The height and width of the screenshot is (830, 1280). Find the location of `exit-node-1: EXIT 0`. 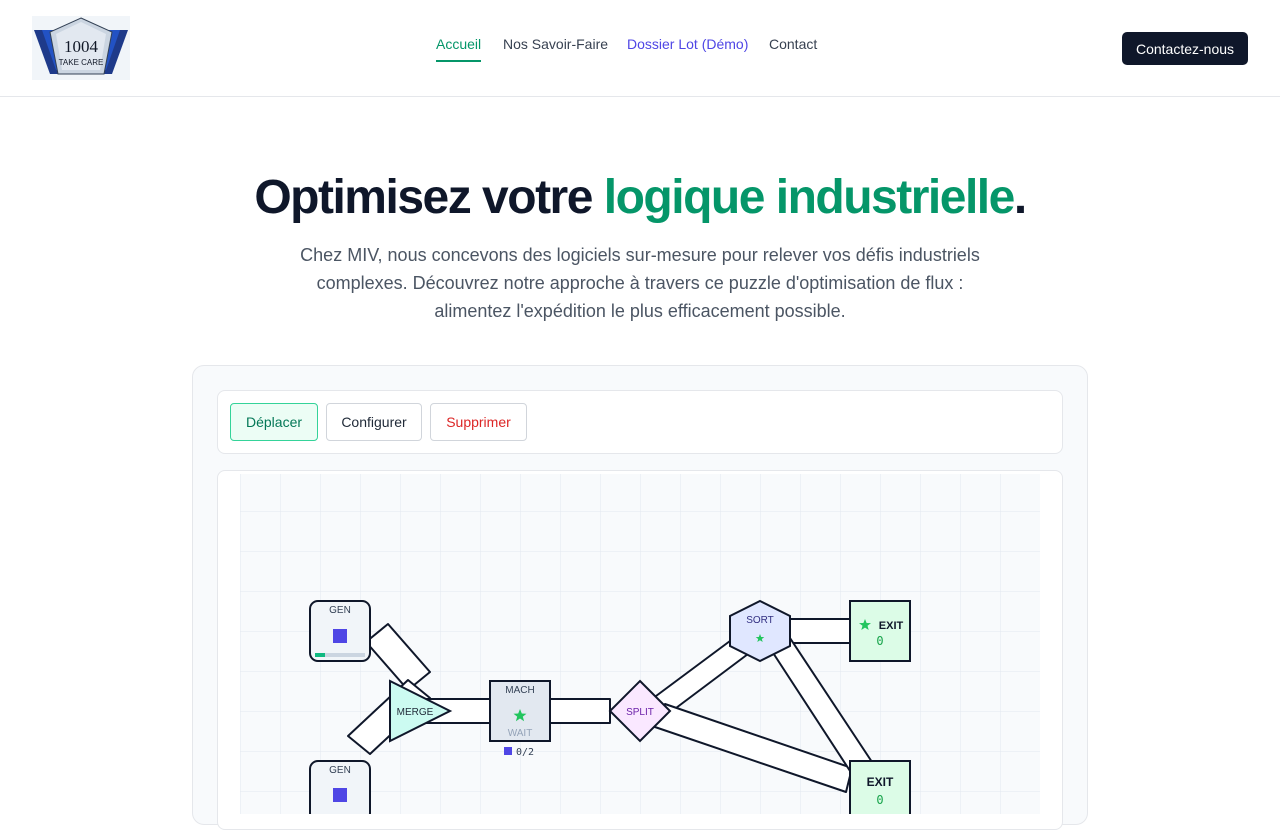

exit-node-1: EXIT 0 is located at coordinates (880, 631).